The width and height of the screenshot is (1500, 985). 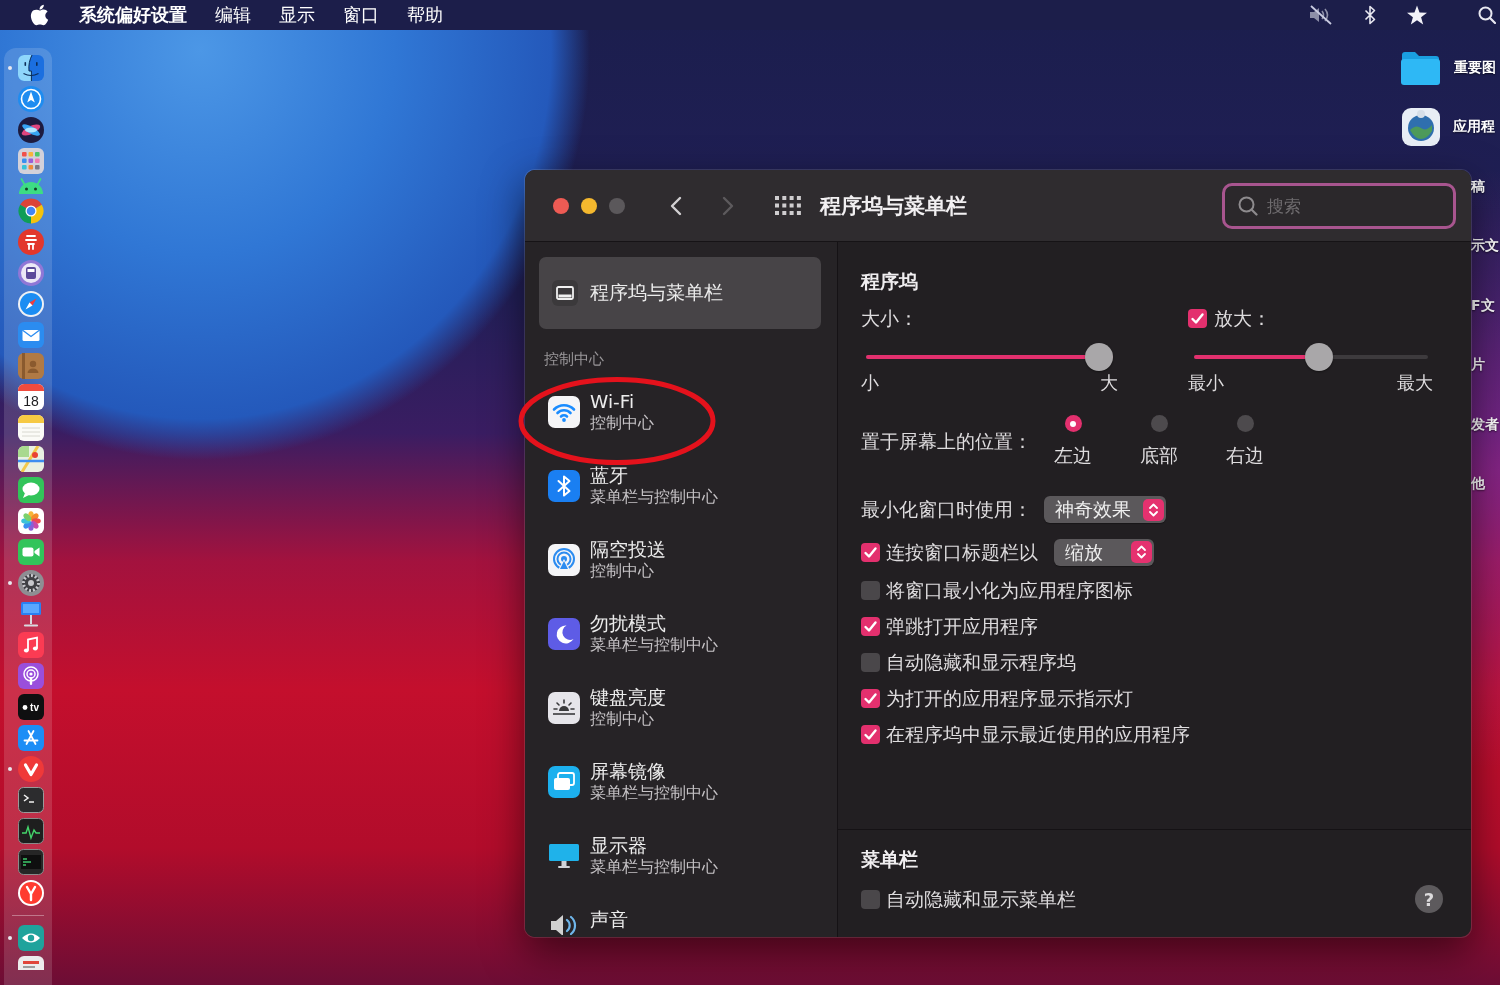 What do you see at coordinates (31, 68) in the screenshot?
I see `smiling-face-icon` at bounding box center [31, 68].